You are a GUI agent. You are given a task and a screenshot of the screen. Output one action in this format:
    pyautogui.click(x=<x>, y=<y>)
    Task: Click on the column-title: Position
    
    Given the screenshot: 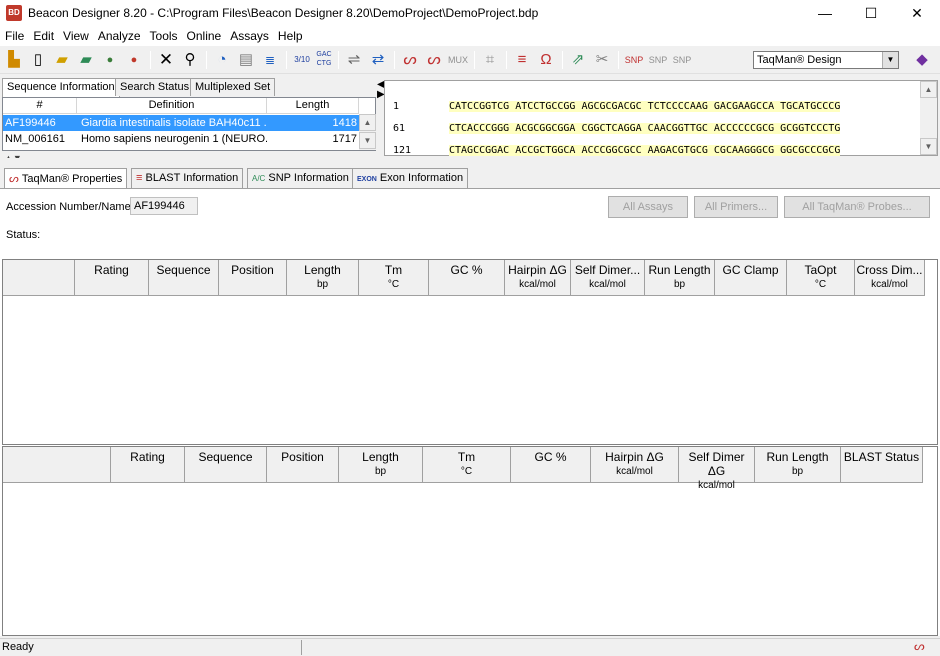 What is the action you would take?
    pyautogui.click(x=252, y=270)
    